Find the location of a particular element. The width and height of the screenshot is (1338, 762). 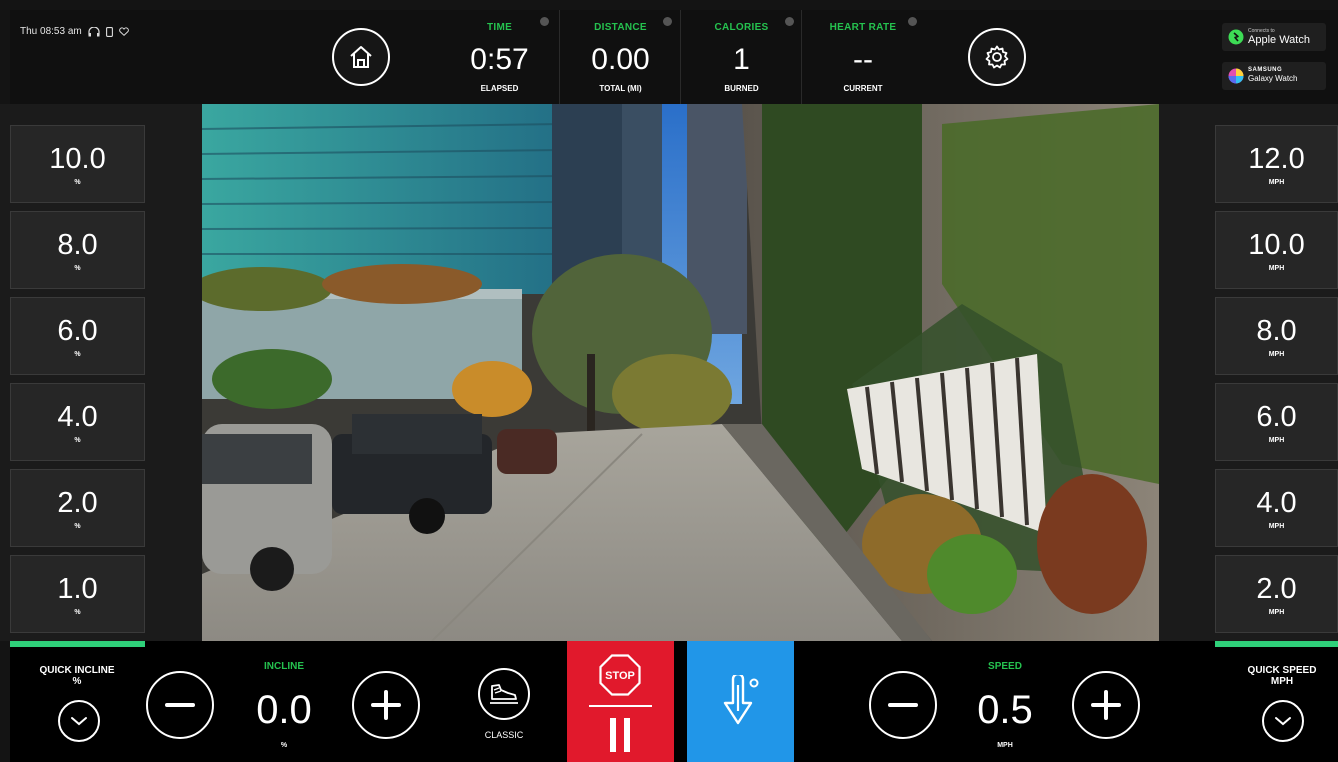

chevron-down-icon is located at coordinates (79, 721).